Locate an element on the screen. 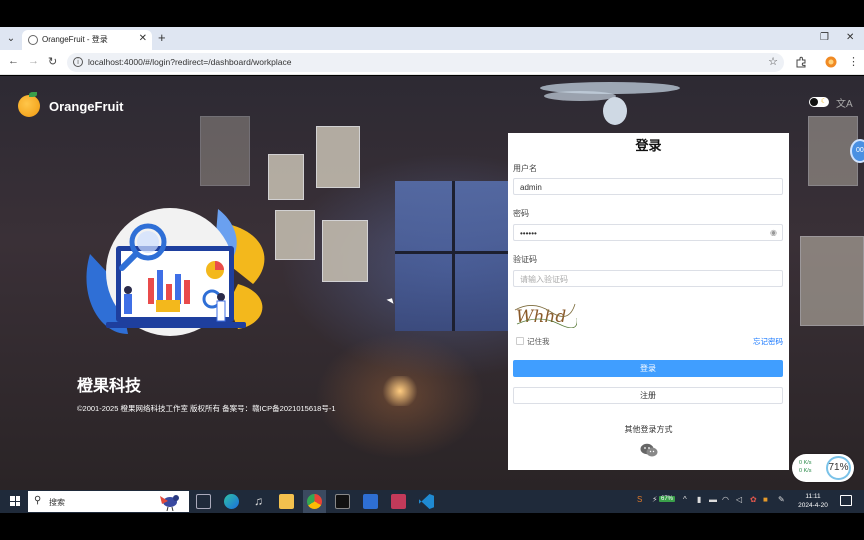  battery-icon: ▮ is located at coordinates (699, 499).